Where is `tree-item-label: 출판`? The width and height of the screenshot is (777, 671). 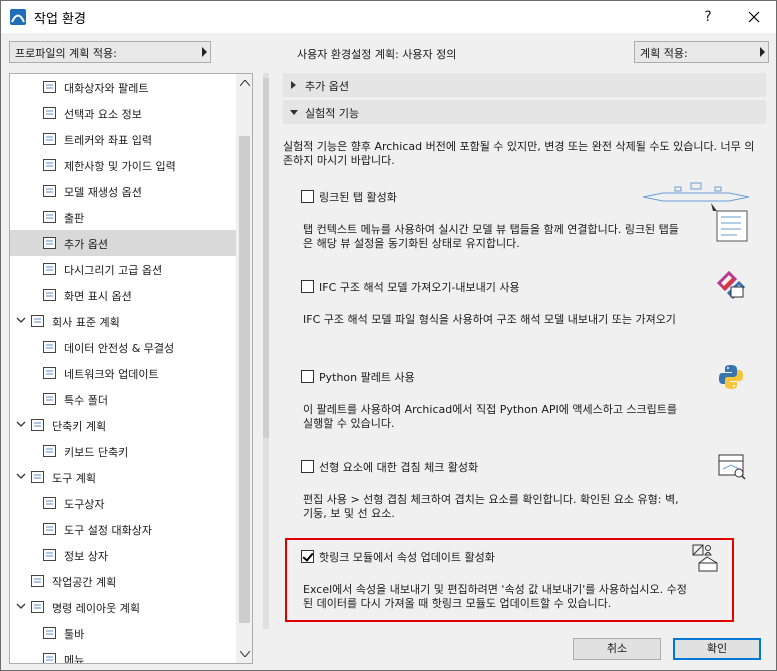
tree-item-label: 출판 is located at coordinates (74, 218).